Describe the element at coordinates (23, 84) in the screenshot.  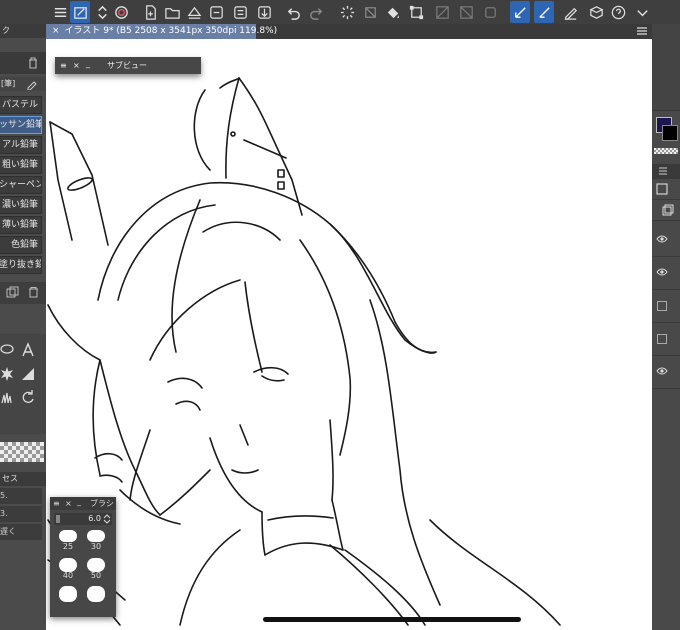
I see `sub-tool-tabs: [筆]` at that location.